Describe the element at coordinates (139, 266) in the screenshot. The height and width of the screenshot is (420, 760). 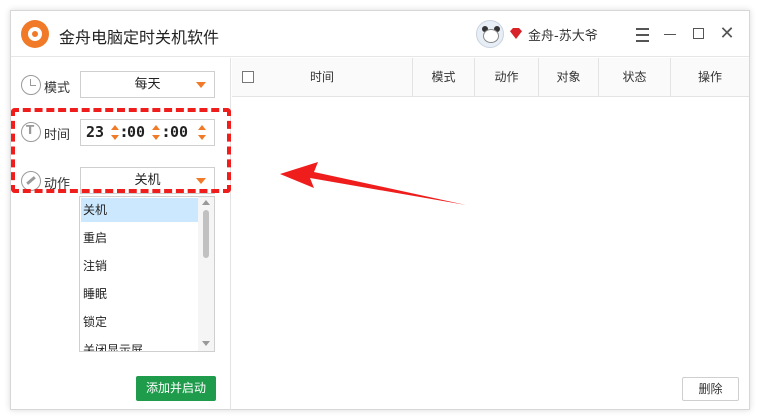
I see `dropdown-option: 注销` at that location.